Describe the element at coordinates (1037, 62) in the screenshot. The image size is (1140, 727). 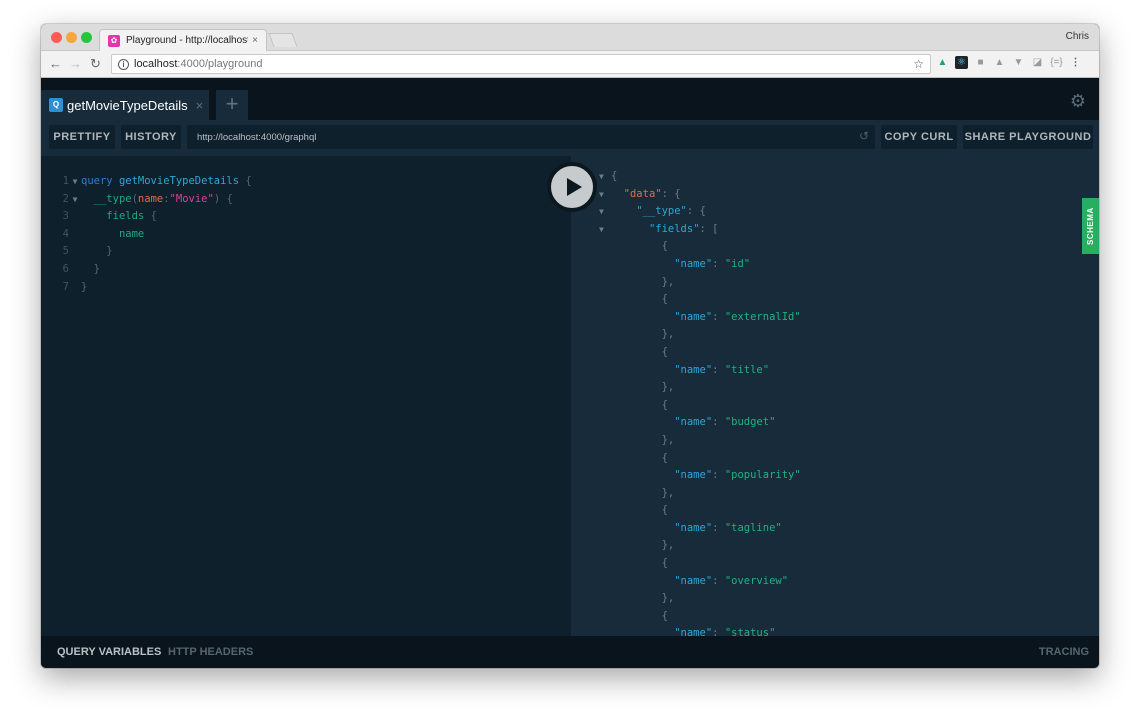
I see `extension-icon: ◪` at that location.